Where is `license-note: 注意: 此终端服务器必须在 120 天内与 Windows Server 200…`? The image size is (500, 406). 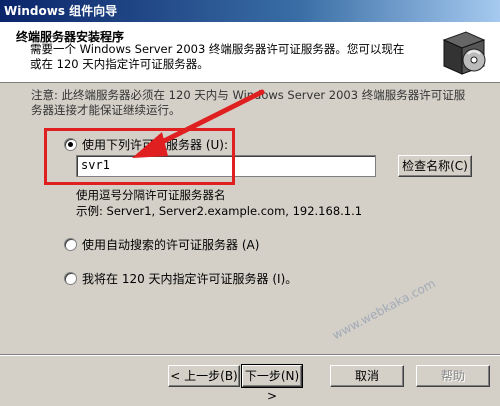
license-note: 注意: 此终端服务器必须在 120 天内与 Windows Server 200… is located at coordinates (248, 102).